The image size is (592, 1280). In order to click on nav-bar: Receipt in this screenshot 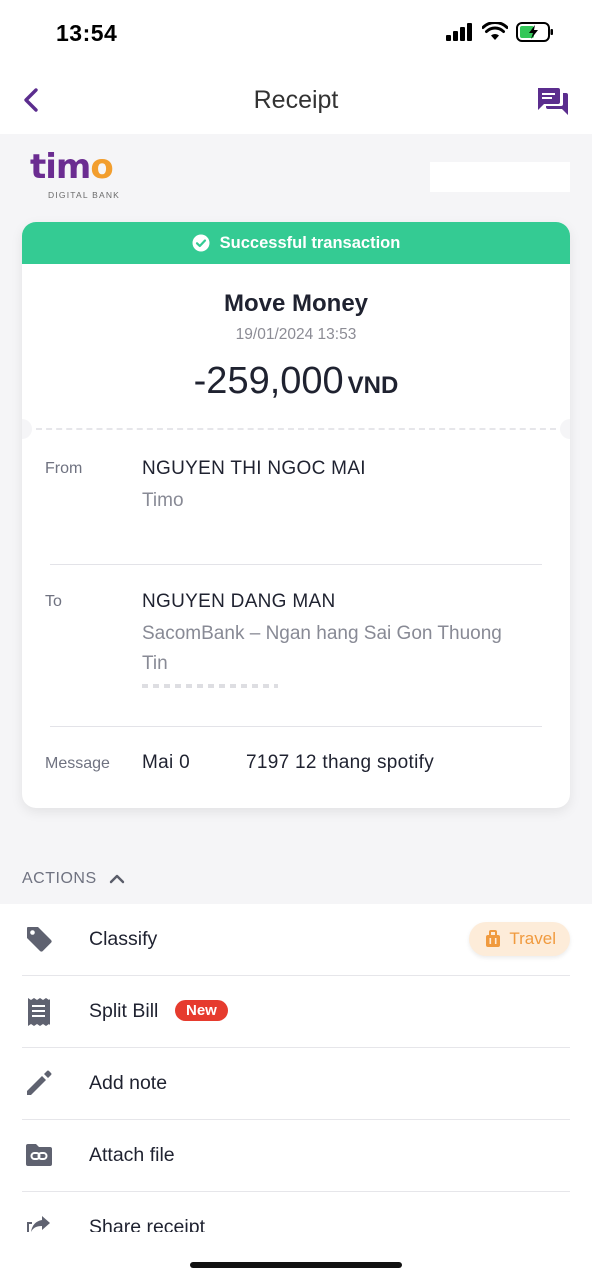, I will do `click(296, 102)`.